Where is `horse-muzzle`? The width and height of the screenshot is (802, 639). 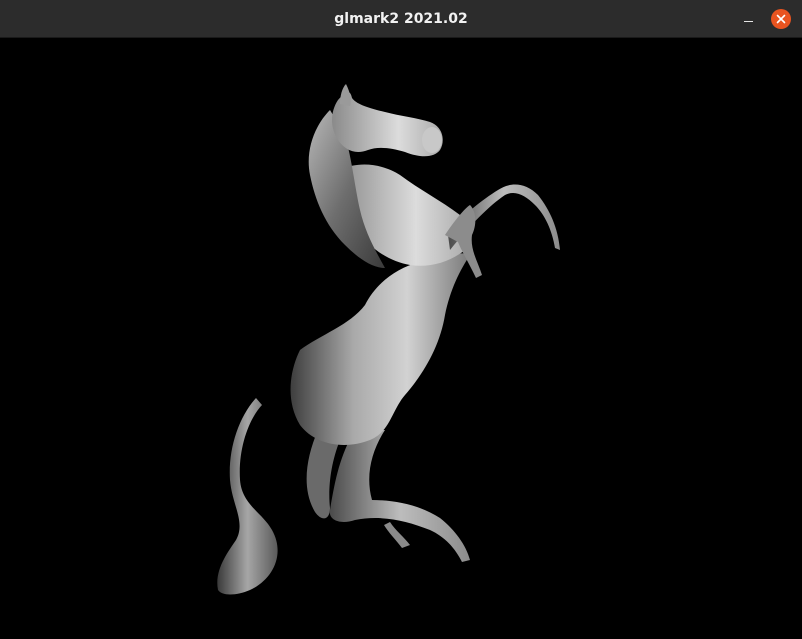 horse-muzzle is located at coordinates (432, 140).